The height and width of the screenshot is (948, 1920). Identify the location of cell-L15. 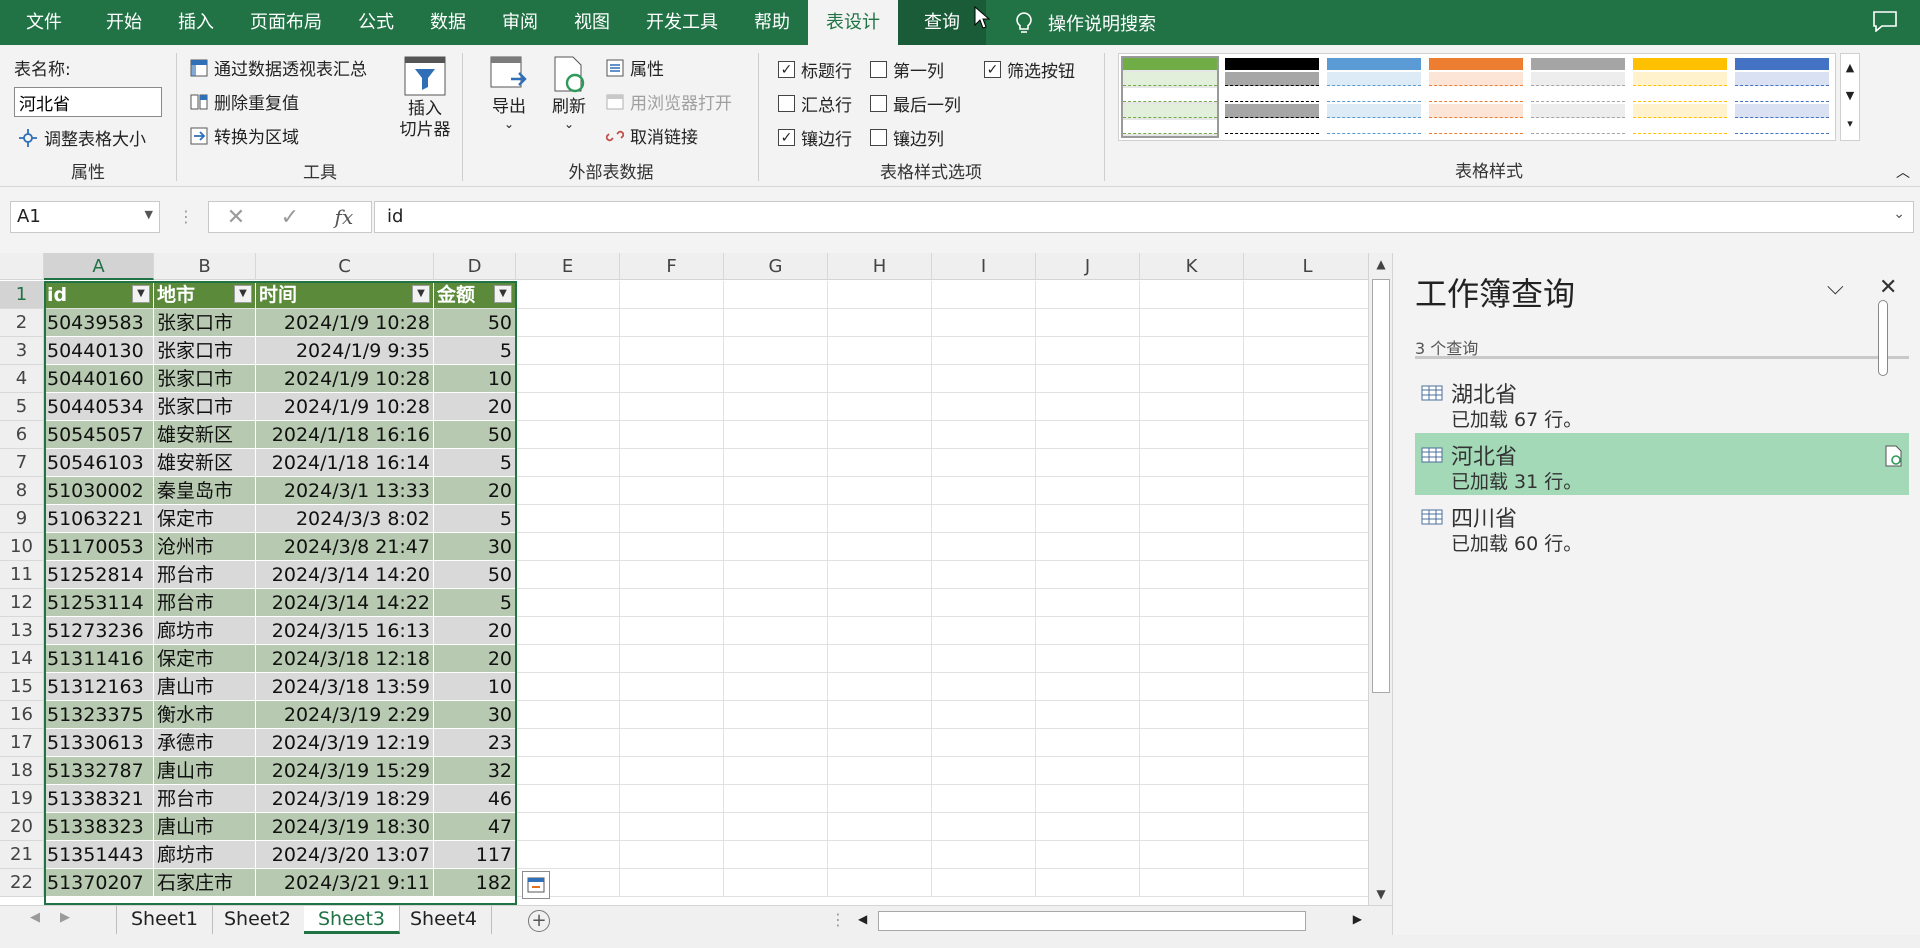
(1308, 687).